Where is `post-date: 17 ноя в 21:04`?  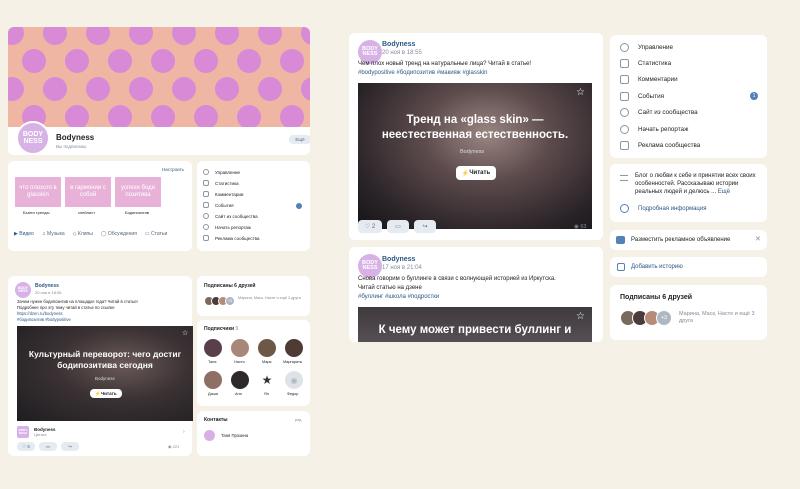 post-date: 17 ноя в 21:04 is located at coordinates (402, 268).